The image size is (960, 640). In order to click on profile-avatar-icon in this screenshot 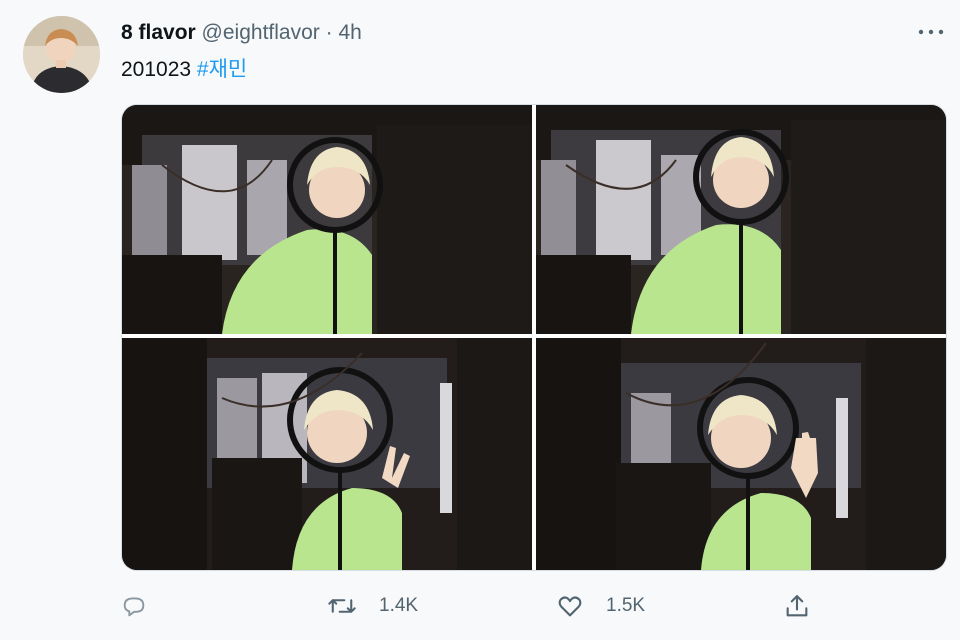, I will do `click(61, 54)`.